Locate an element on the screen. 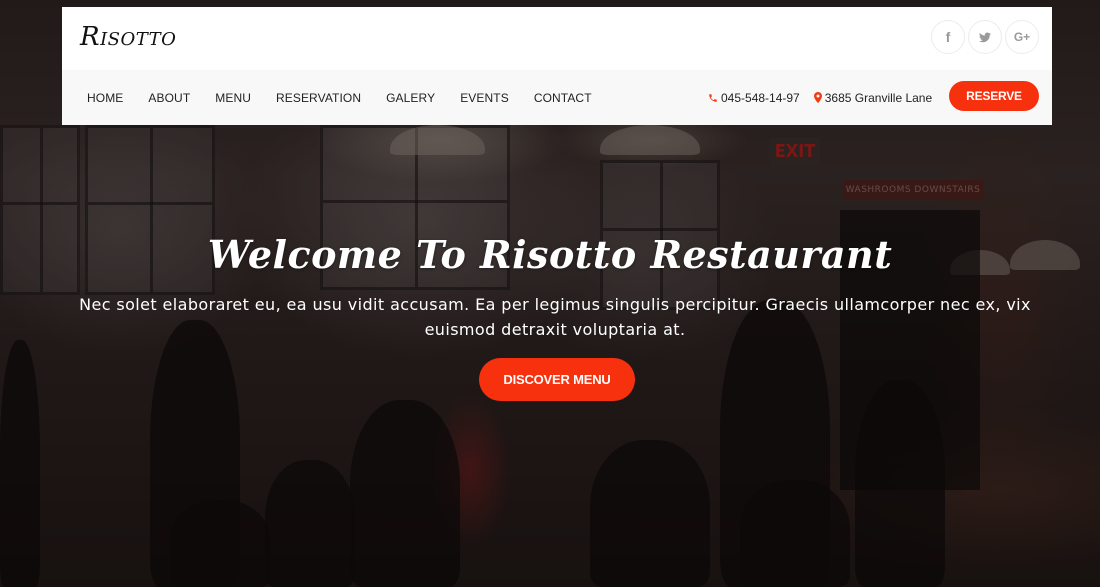 The width and height of the screenshot is (1100, 587). hero-title: Welcome To Risotto Restaurant is located at coordinates (550, 254).